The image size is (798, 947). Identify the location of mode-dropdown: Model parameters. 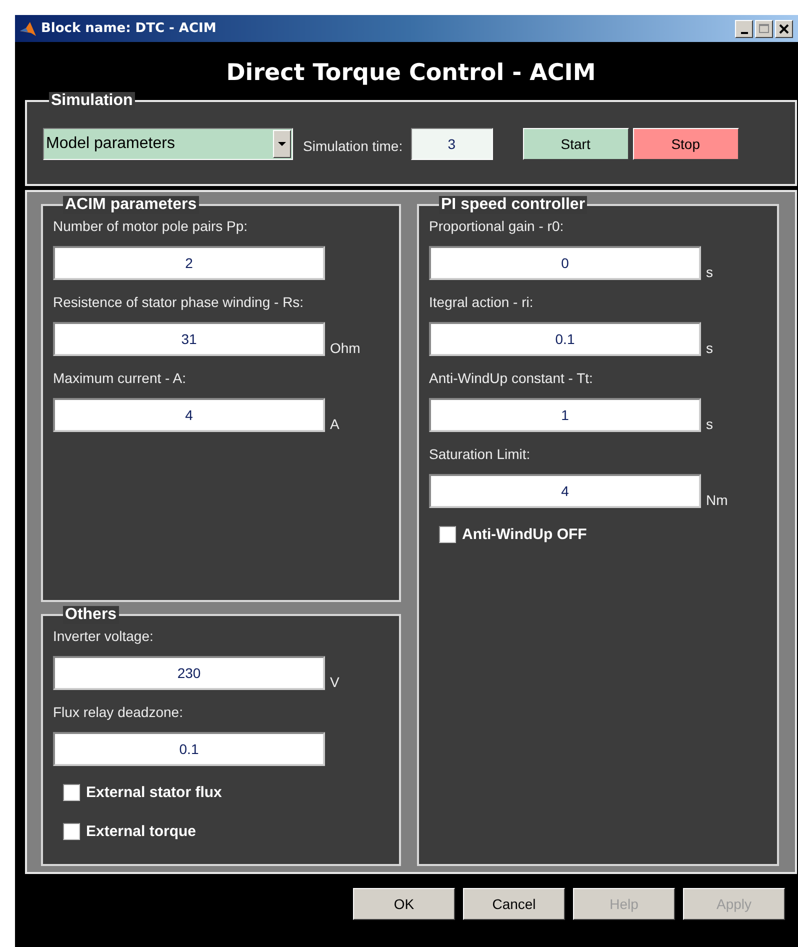
(168, 144).